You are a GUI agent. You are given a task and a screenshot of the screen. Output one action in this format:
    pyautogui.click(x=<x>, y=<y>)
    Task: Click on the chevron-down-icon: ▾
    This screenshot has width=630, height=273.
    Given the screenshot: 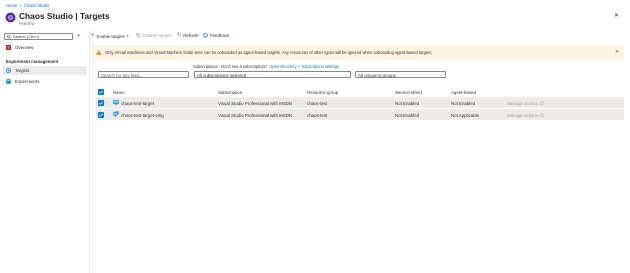 What is the action you would take?
    pyautogui.click(x=127, y=36)
    